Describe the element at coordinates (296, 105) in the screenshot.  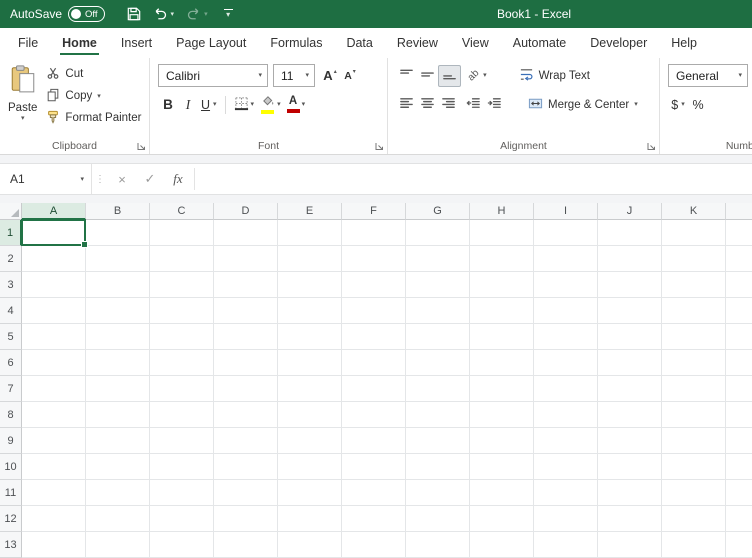
I see `font-color-button: A ▾` at that location.